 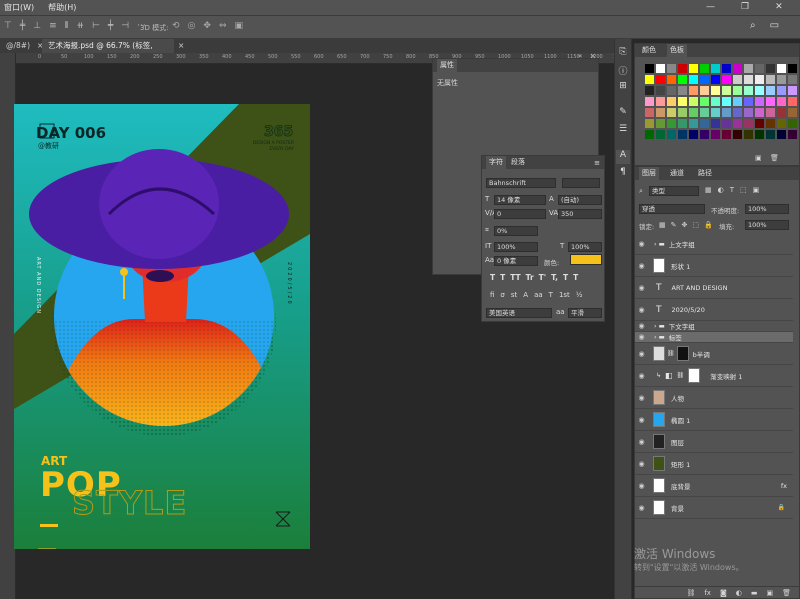 What do you see at coordinates (516, 247) in the screenshot?
I see `vertical-scale-field: 100%` at bounding box center [516, 247].